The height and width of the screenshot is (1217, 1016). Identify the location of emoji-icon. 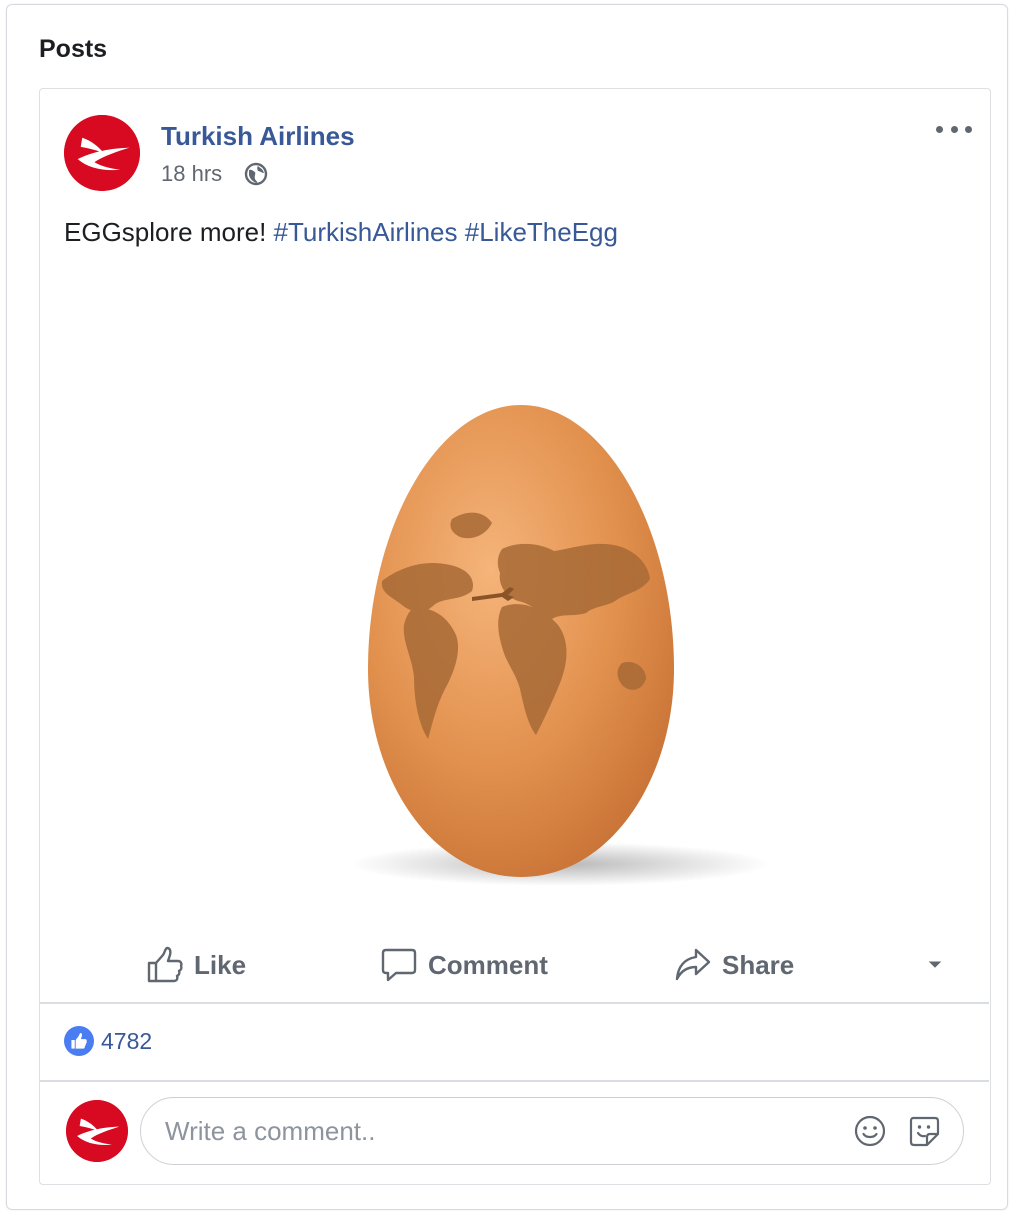
(870, 1131).